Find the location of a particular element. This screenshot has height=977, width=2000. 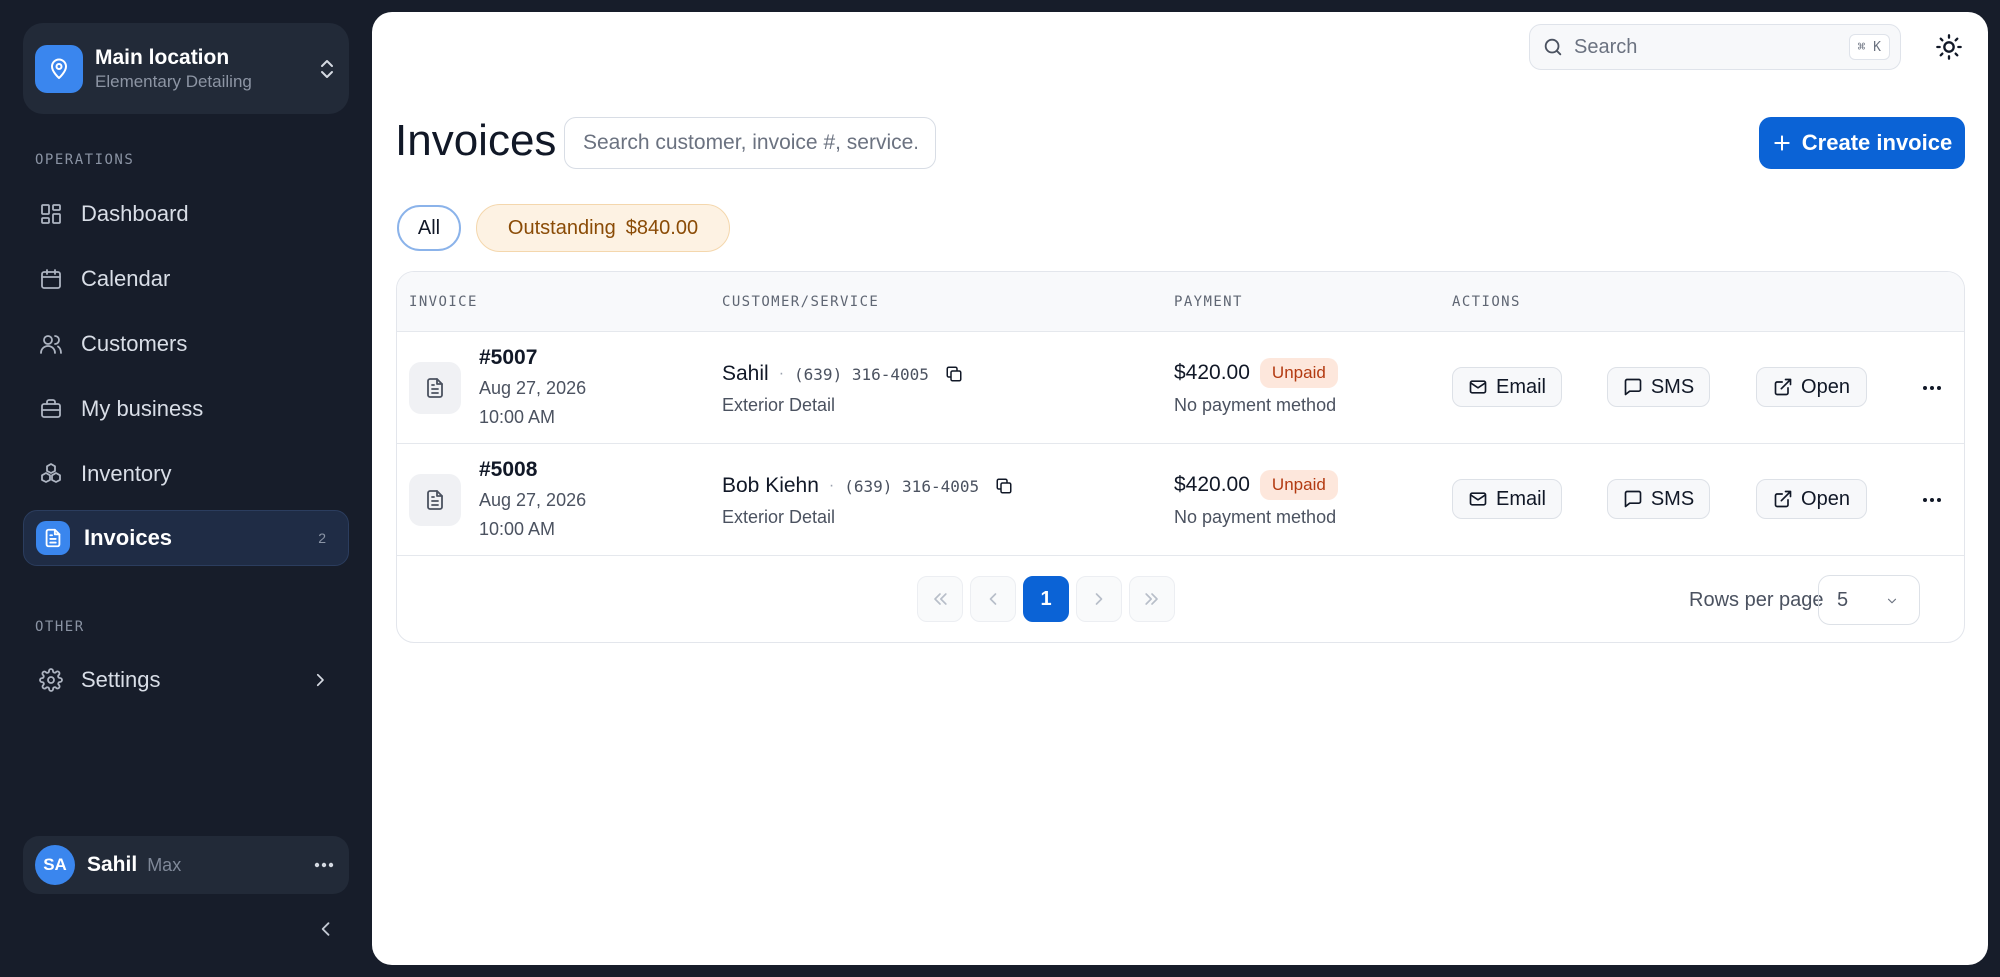

mail-icon is located at coordinates (1478, 499).